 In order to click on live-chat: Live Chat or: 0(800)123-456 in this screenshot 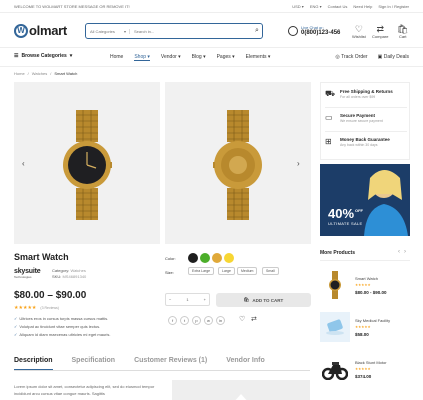, I will do `click(314, 30)`.